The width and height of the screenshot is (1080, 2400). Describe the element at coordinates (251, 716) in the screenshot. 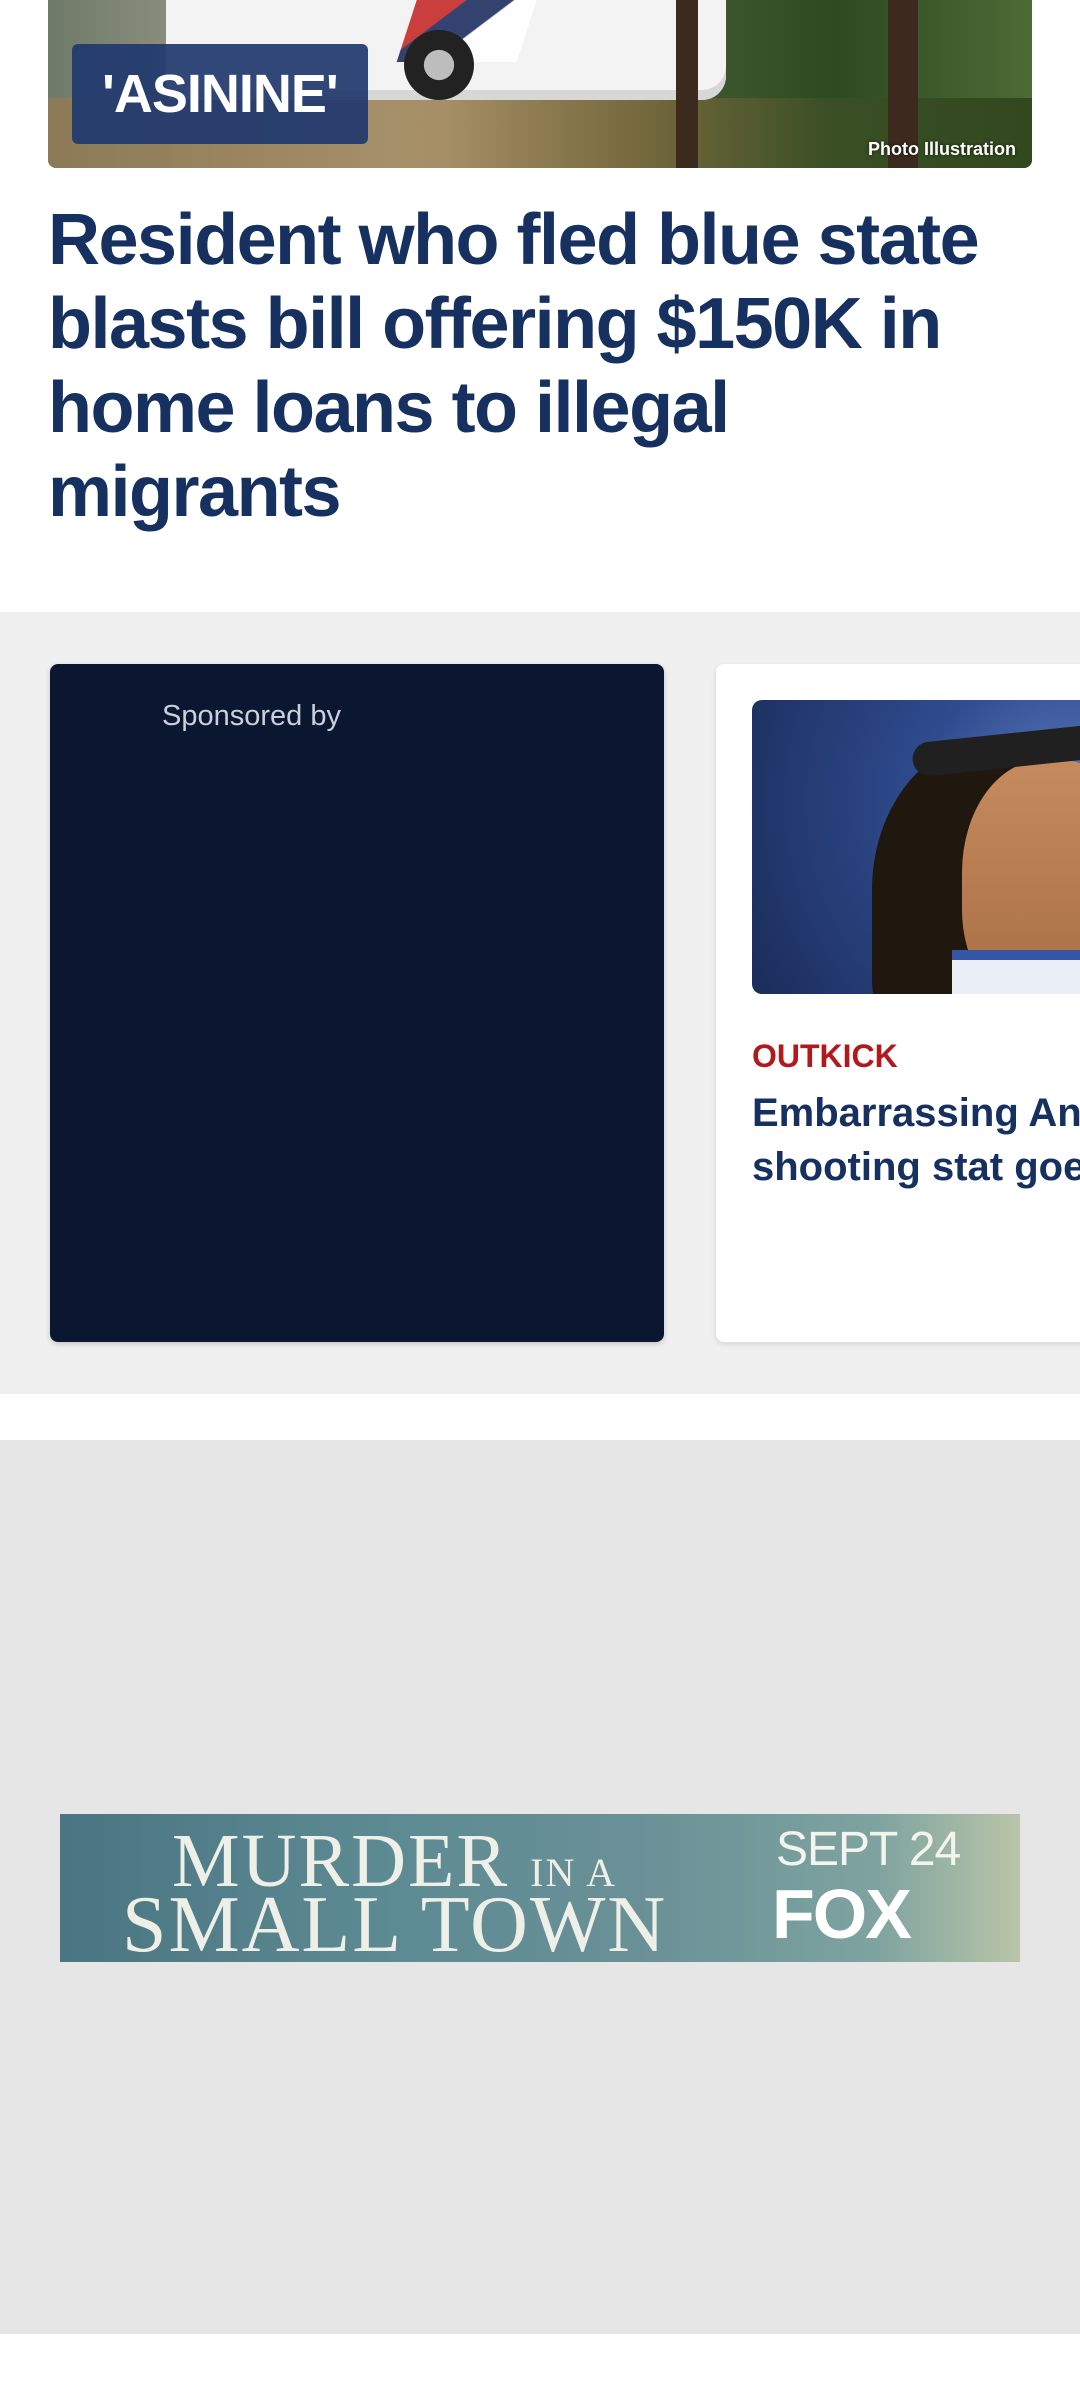

I see `sponsored-label: Sponsored by` at that location.